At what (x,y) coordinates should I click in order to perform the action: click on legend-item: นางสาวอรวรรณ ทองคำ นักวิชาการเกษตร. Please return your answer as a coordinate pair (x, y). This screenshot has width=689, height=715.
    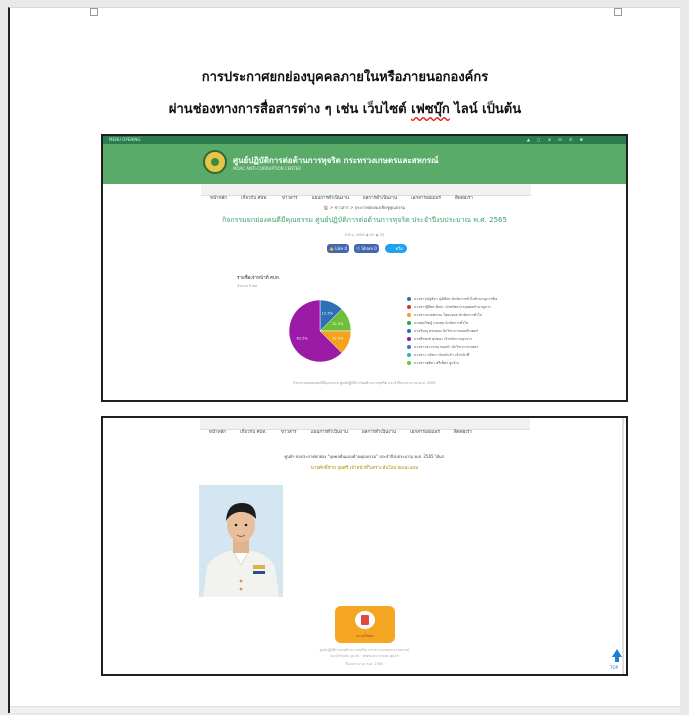
    Looking at the image, I should click on (452, 348).